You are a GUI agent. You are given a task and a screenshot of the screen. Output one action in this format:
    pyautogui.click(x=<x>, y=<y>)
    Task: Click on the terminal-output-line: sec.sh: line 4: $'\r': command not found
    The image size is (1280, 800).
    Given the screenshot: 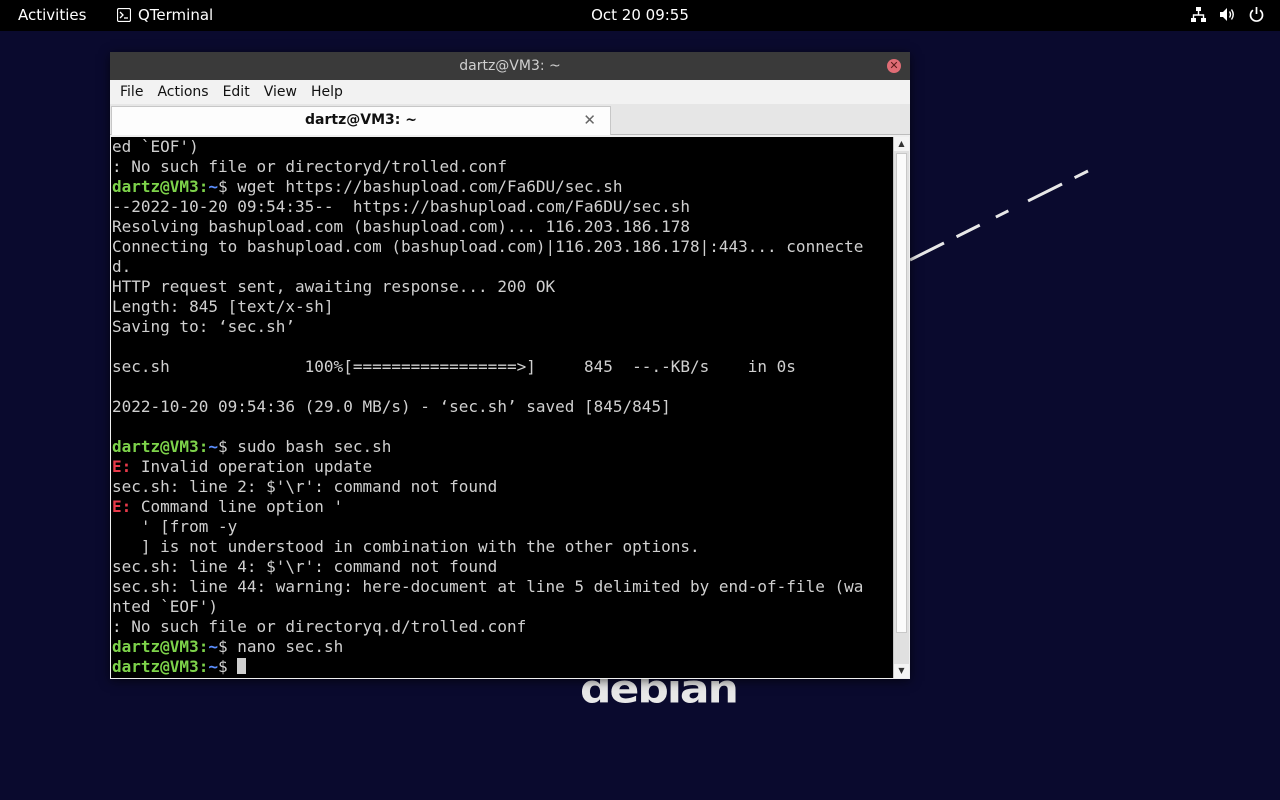 What is the action you would take?
    pyautogui.click(x=305, y=566)
    